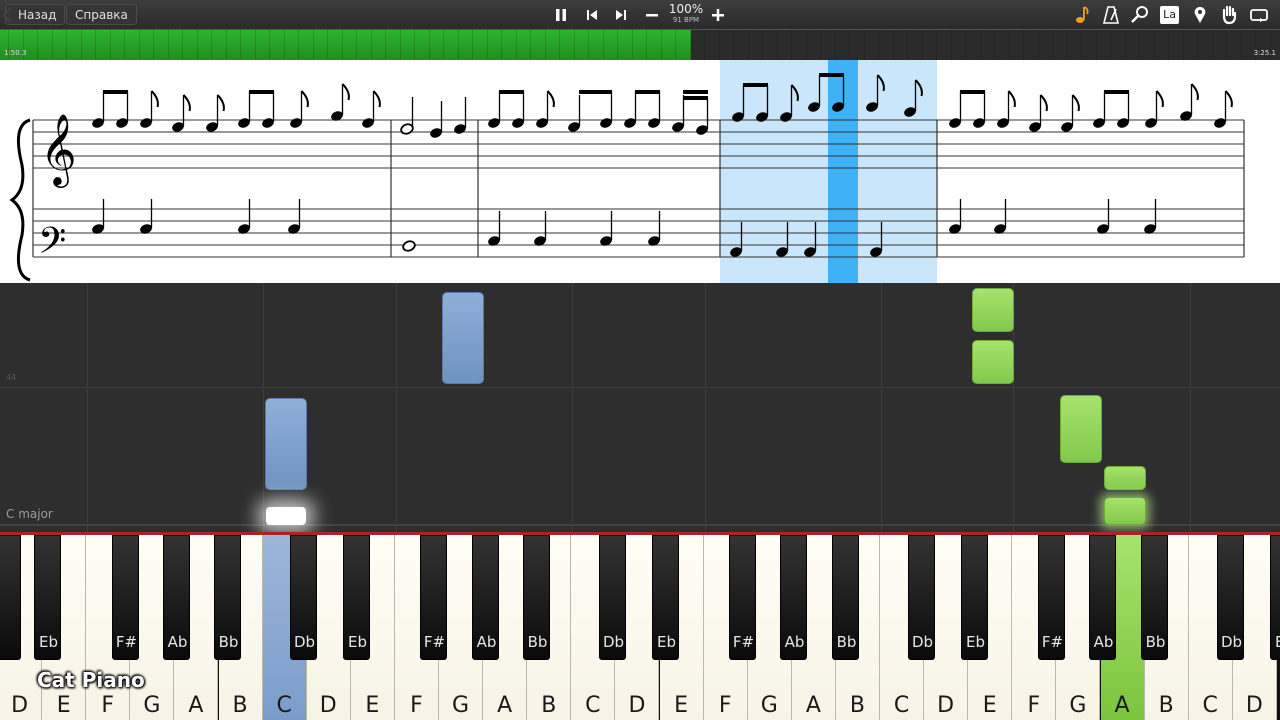  What do you see at coordinates (1259, 15) in the screenshot?
I see `loop-icon` at bounding box center [1259, 15].